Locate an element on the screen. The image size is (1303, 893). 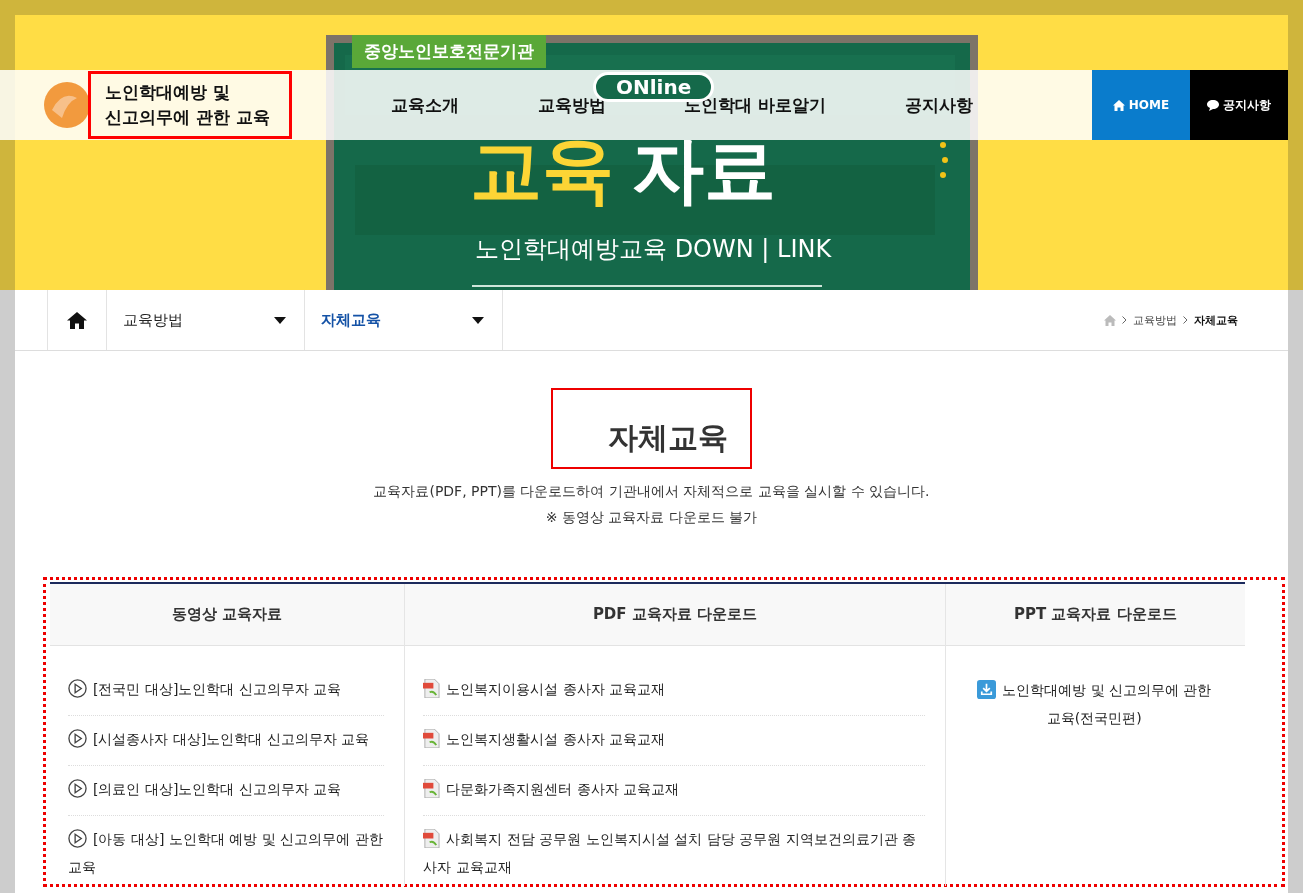
download-link: 사회복지 전담 공무원 노인복지시설 설치 담당 공무원 지역보건의료기관 종사자 교육교재 is located at coordinates (674, 854).